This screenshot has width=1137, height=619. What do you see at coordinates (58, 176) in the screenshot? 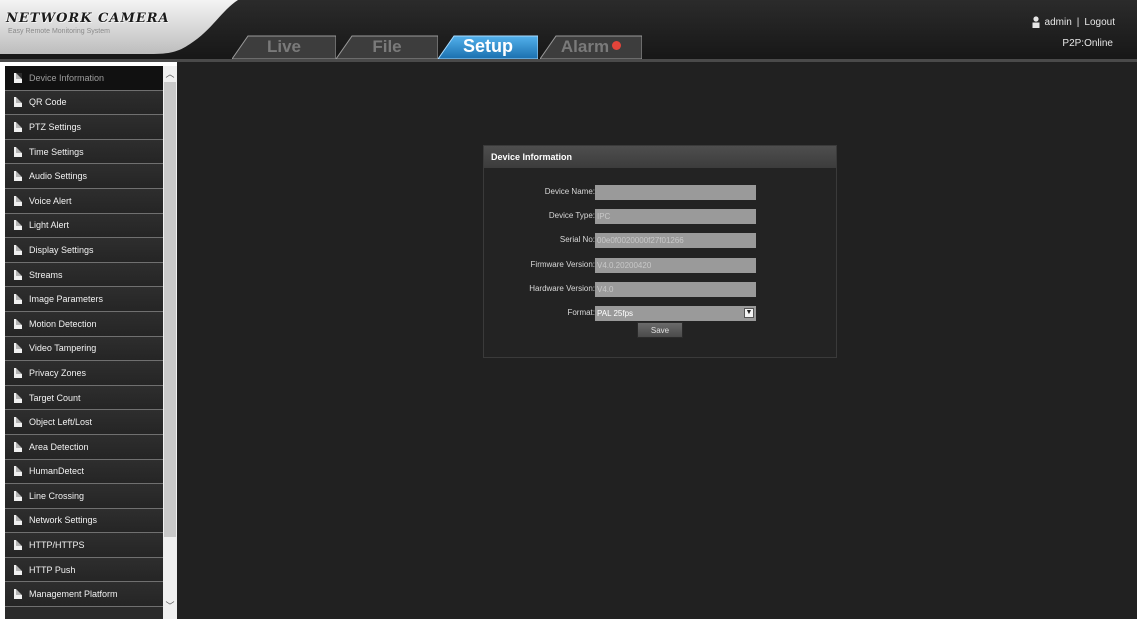
I see `sidebar-item-label: Audio Settings` at bounding box center [58, 176].